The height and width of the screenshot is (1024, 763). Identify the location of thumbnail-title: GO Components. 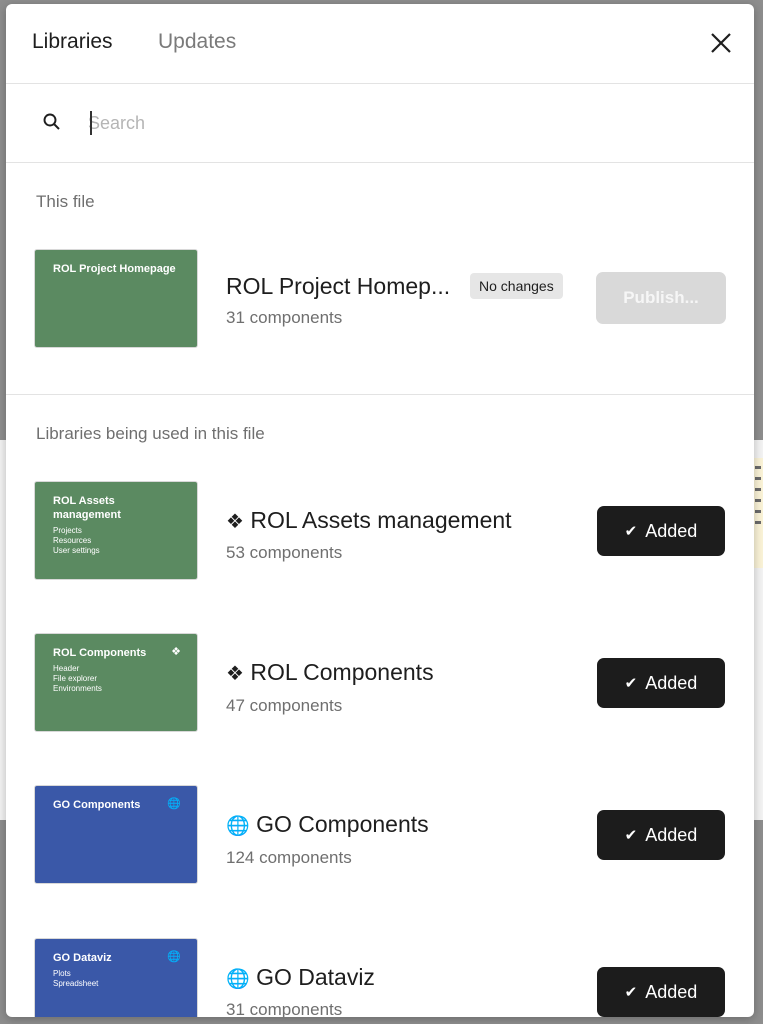
(97, 805).